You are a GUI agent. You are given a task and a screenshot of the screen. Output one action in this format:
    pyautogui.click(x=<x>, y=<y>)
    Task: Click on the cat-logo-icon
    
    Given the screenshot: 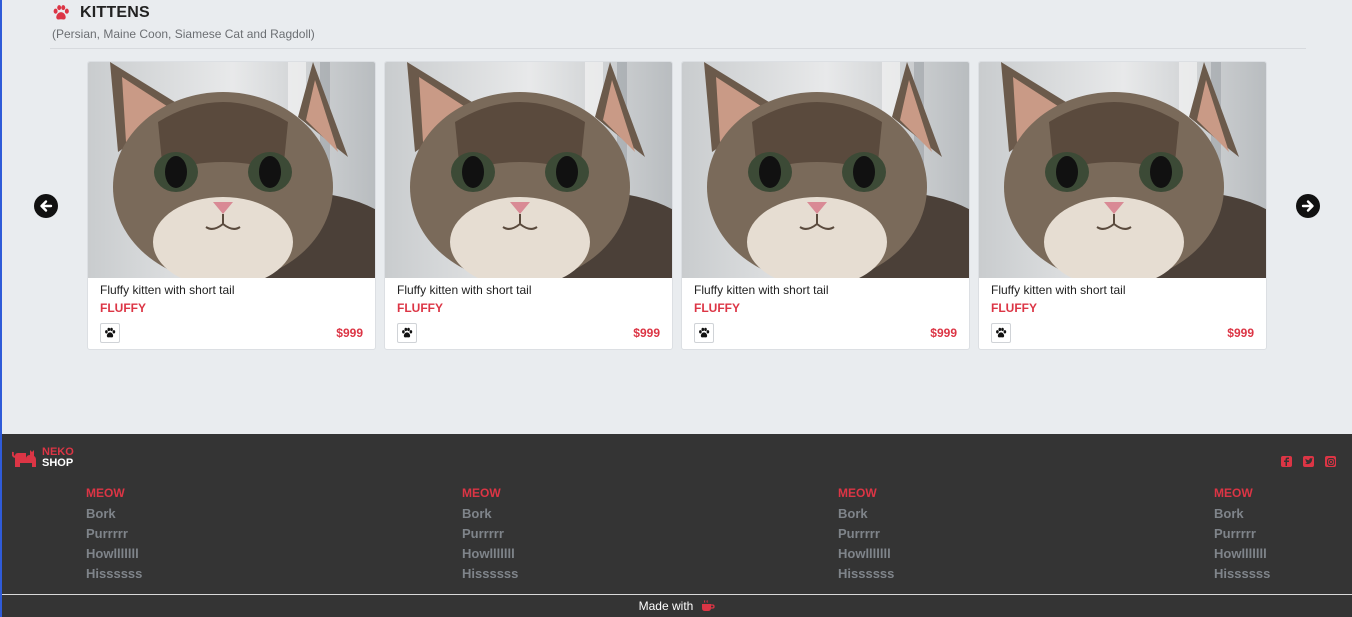 What is the action you would take?
    pyautogui.click(x=24, y=458)
    